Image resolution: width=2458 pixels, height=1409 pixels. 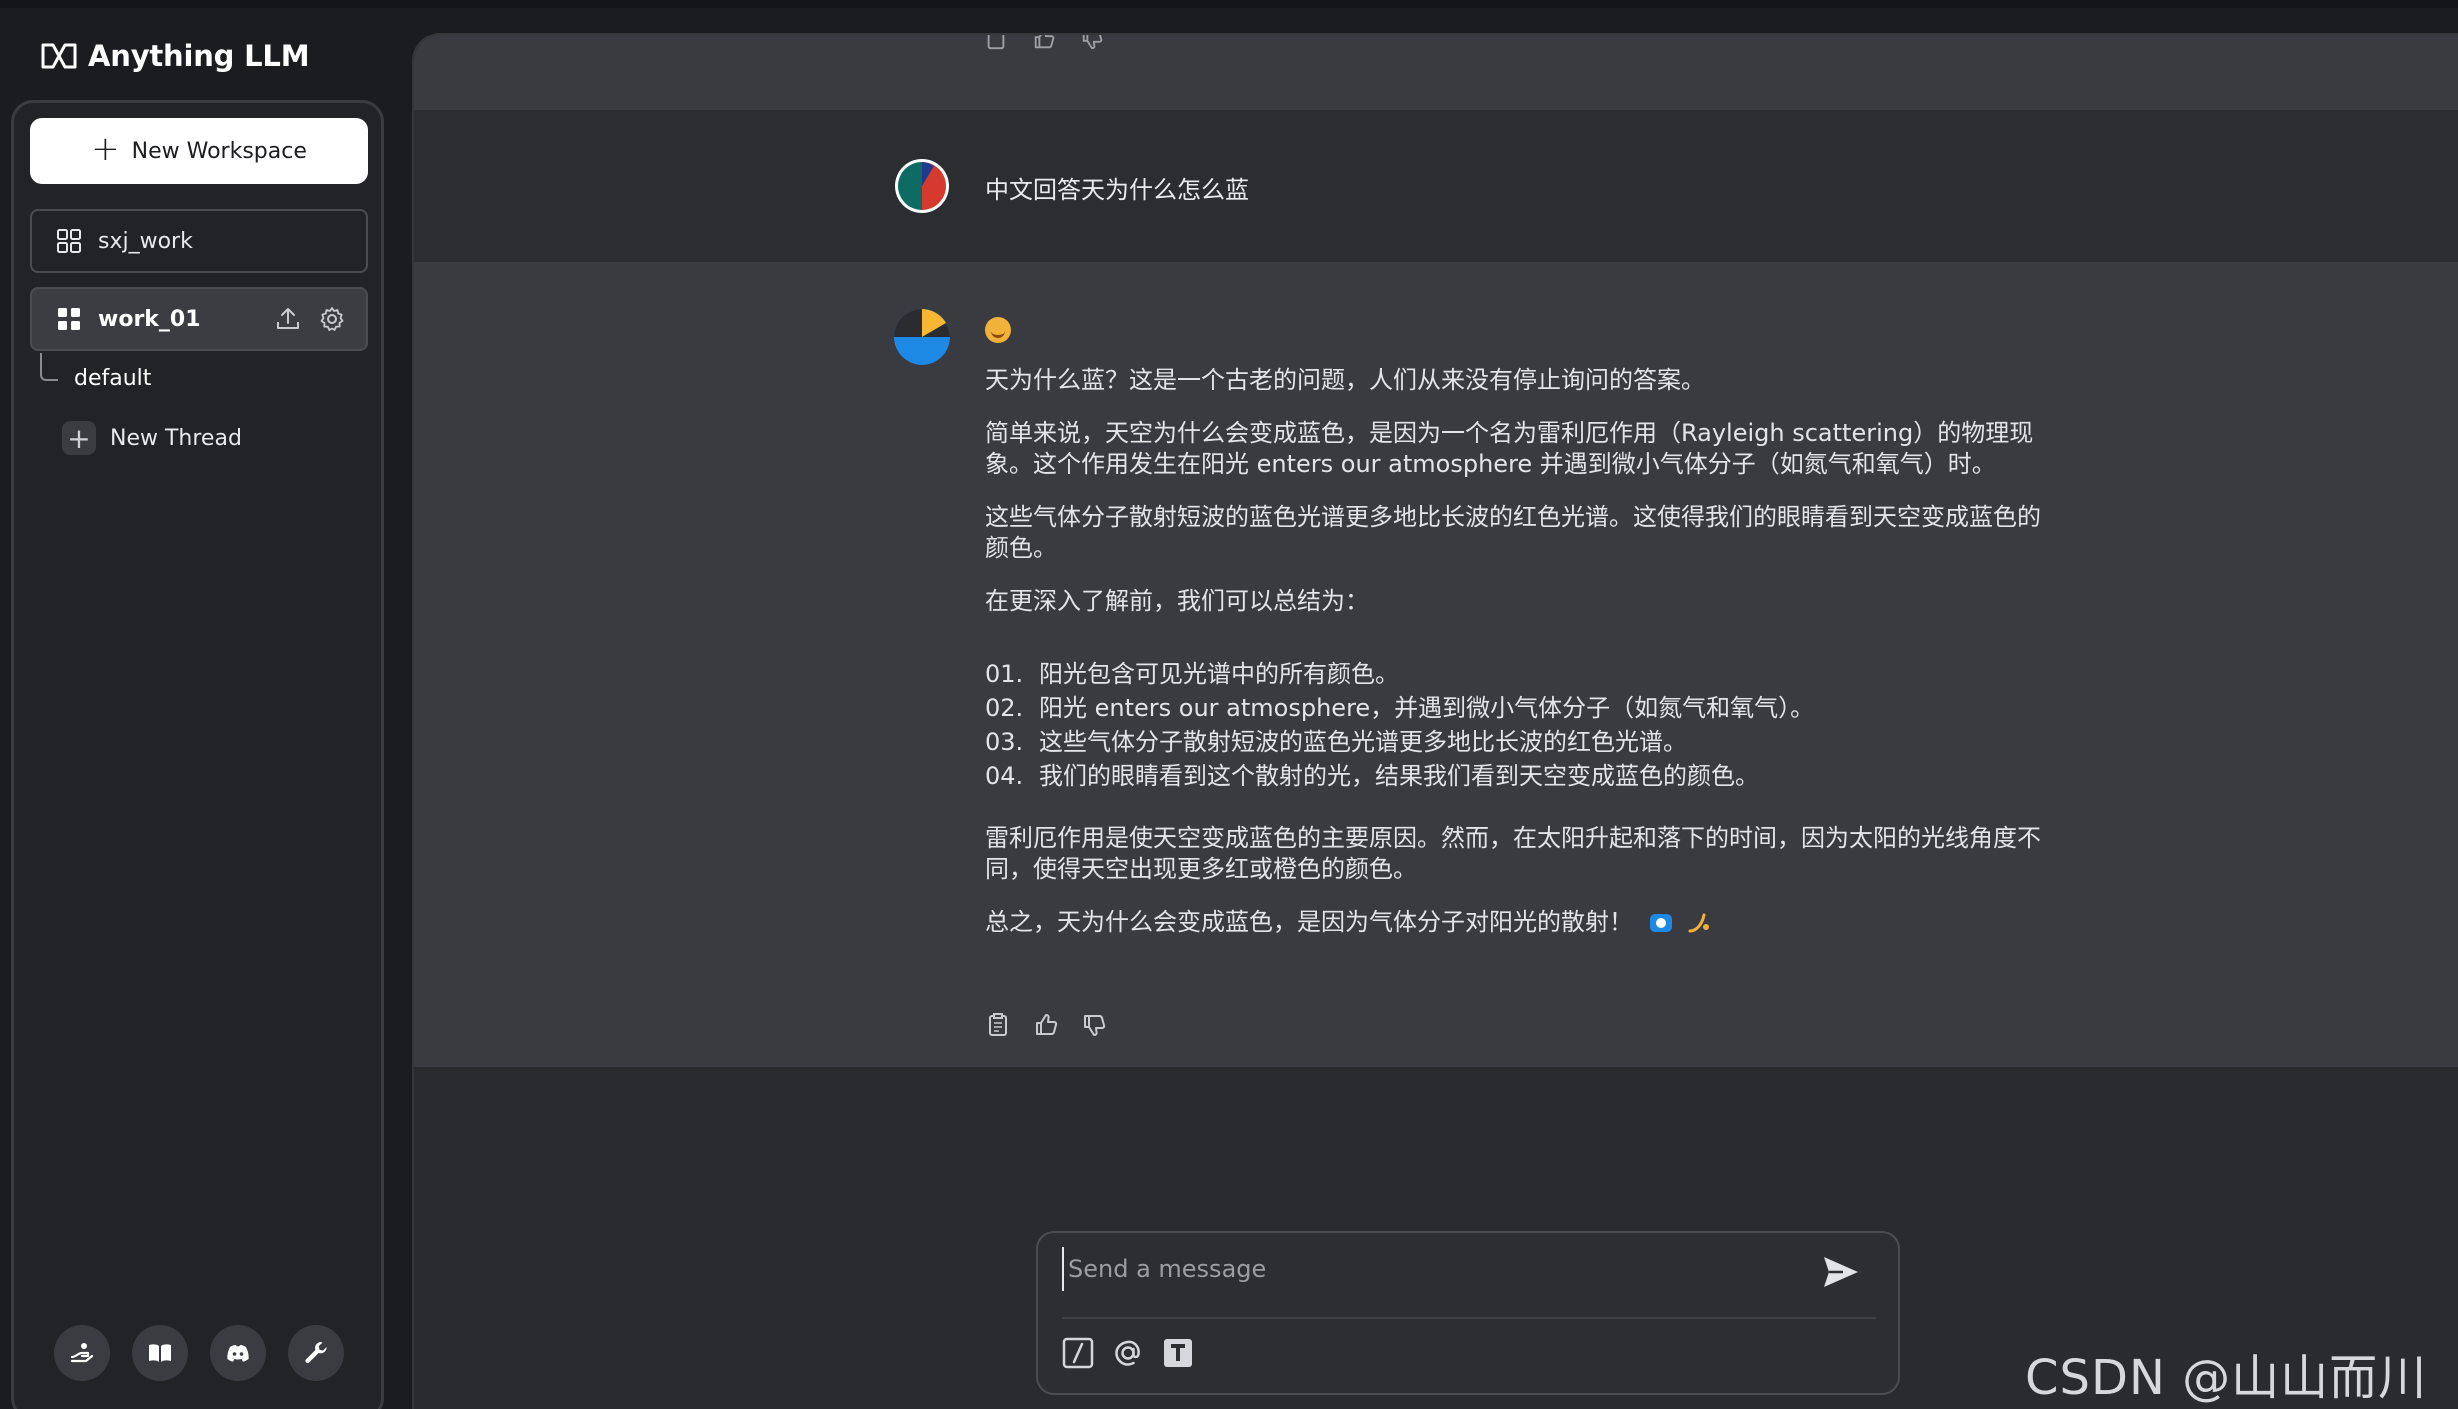 What do you see at coordinates (69, 319) in the screenshot?
I see `workspace-grid-filled-icon` at bounding box center [69, 319].